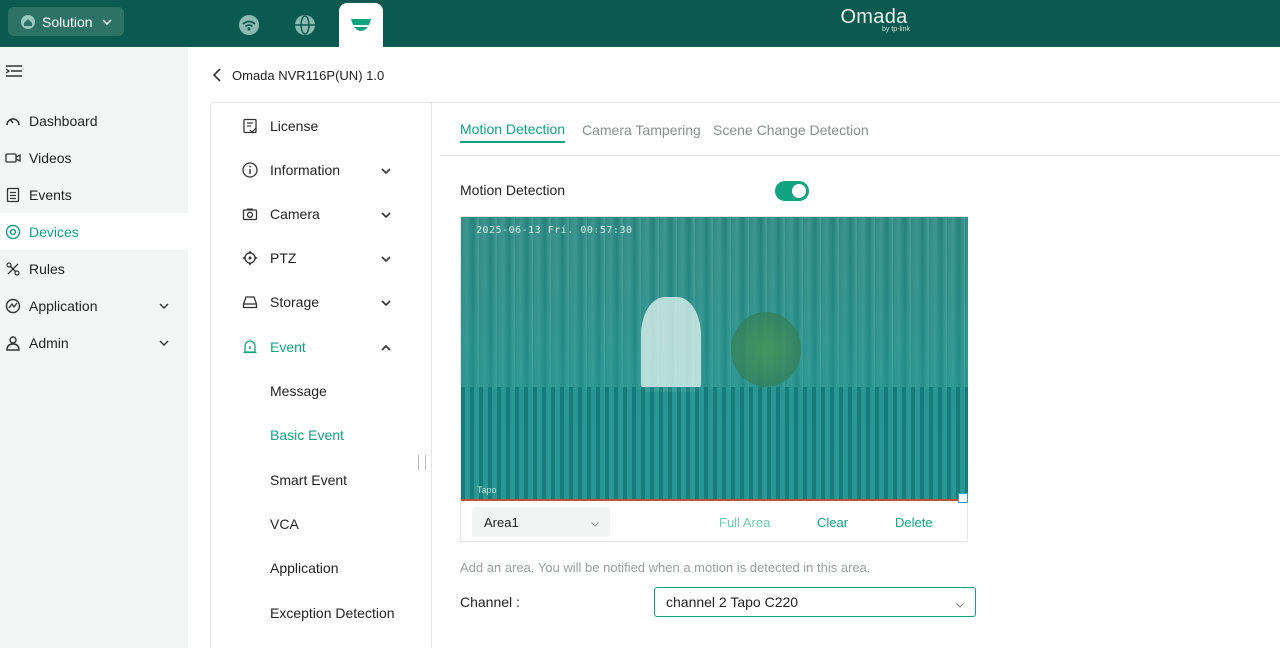  Describe the element at coordinates (295, 302) in the screenshot. I see `subnav-label: Storage` at that location.